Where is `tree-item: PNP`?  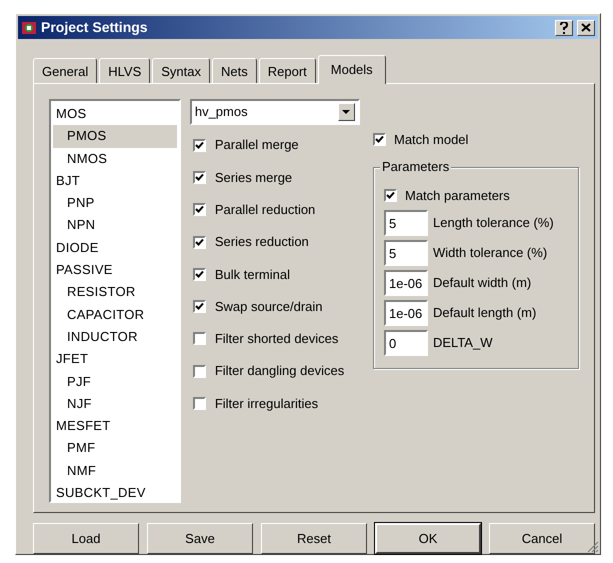 tree-item: PNP is located at coordinates (115, 203).